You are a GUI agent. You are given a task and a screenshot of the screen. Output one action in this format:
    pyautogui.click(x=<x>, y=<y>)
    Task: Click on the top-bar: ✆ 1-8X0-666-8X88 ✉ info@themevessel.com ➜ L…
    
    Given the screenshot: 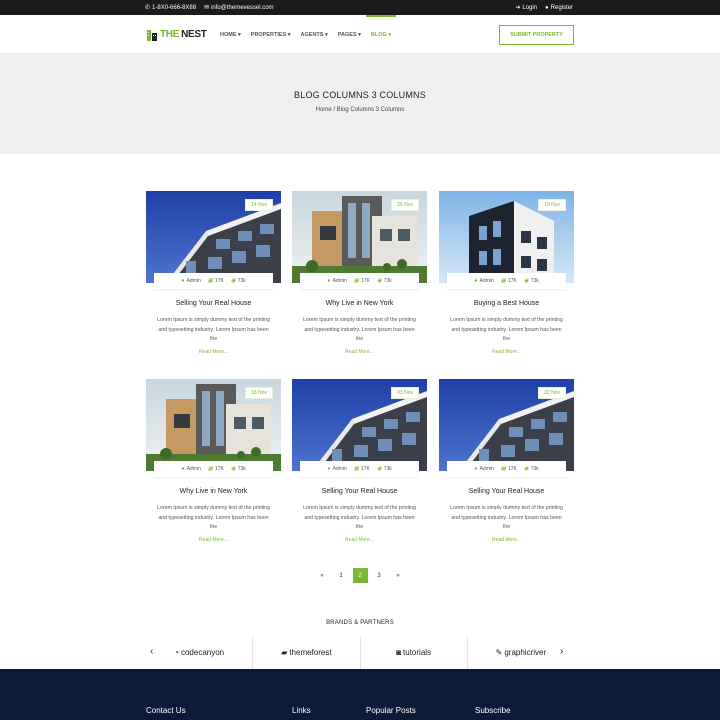 What is the action you would take?
    pyautogui.click(x=360, y=7)
    